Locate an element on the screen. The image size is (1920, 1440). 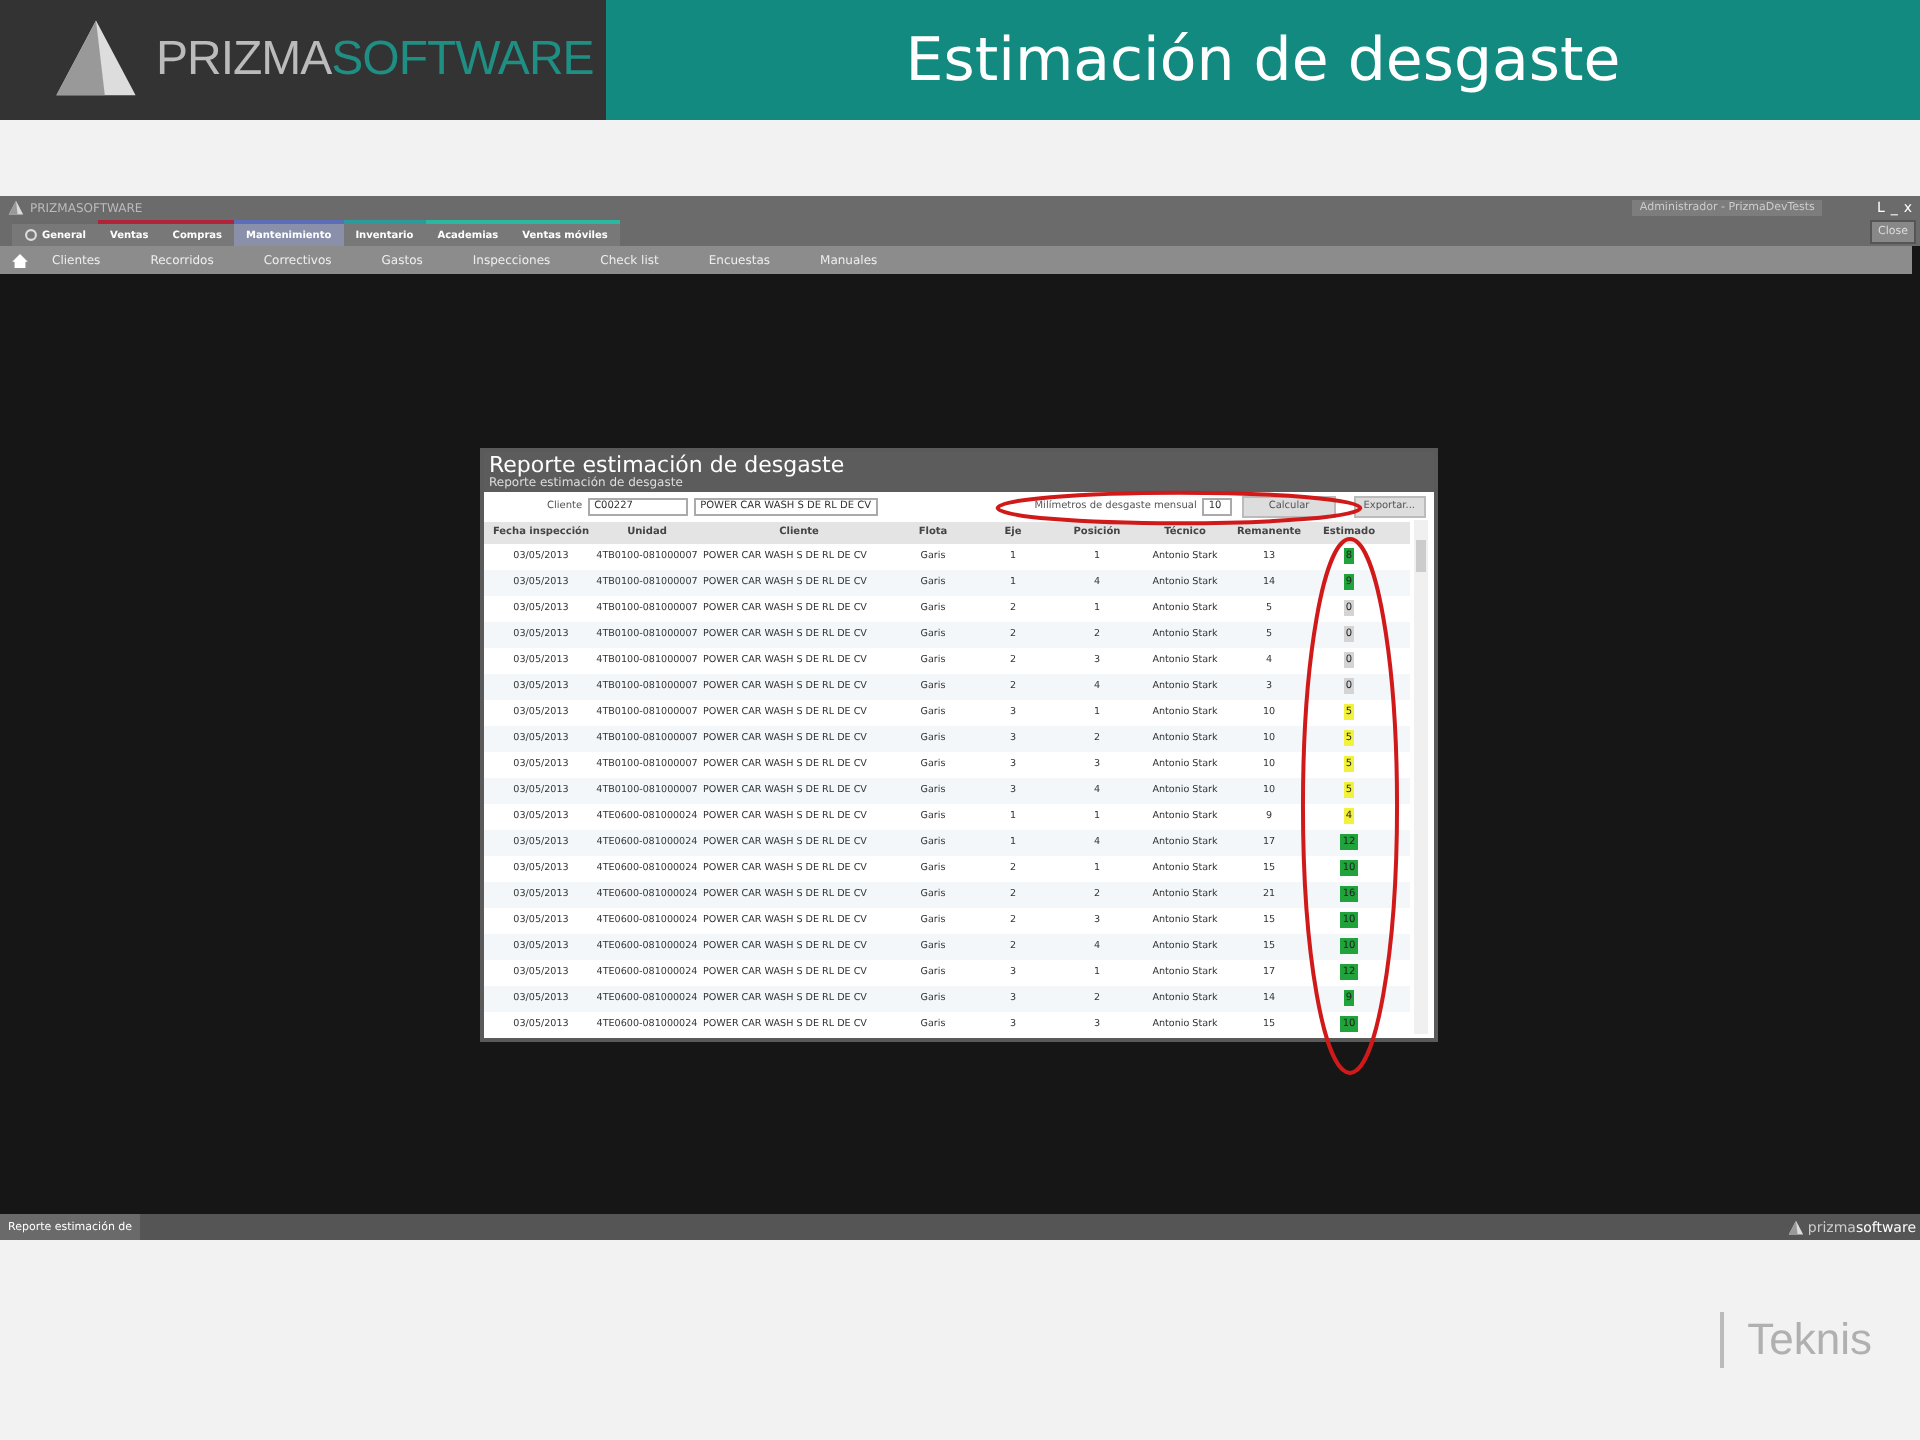
dialog-title: Reporte estimación de desgaste is located at coordinates (668, 464).